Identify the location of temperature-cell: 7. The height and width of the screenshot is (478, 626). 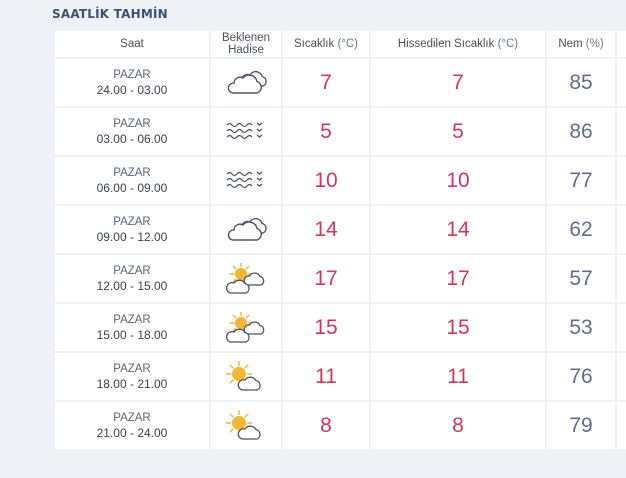
(326, 82).